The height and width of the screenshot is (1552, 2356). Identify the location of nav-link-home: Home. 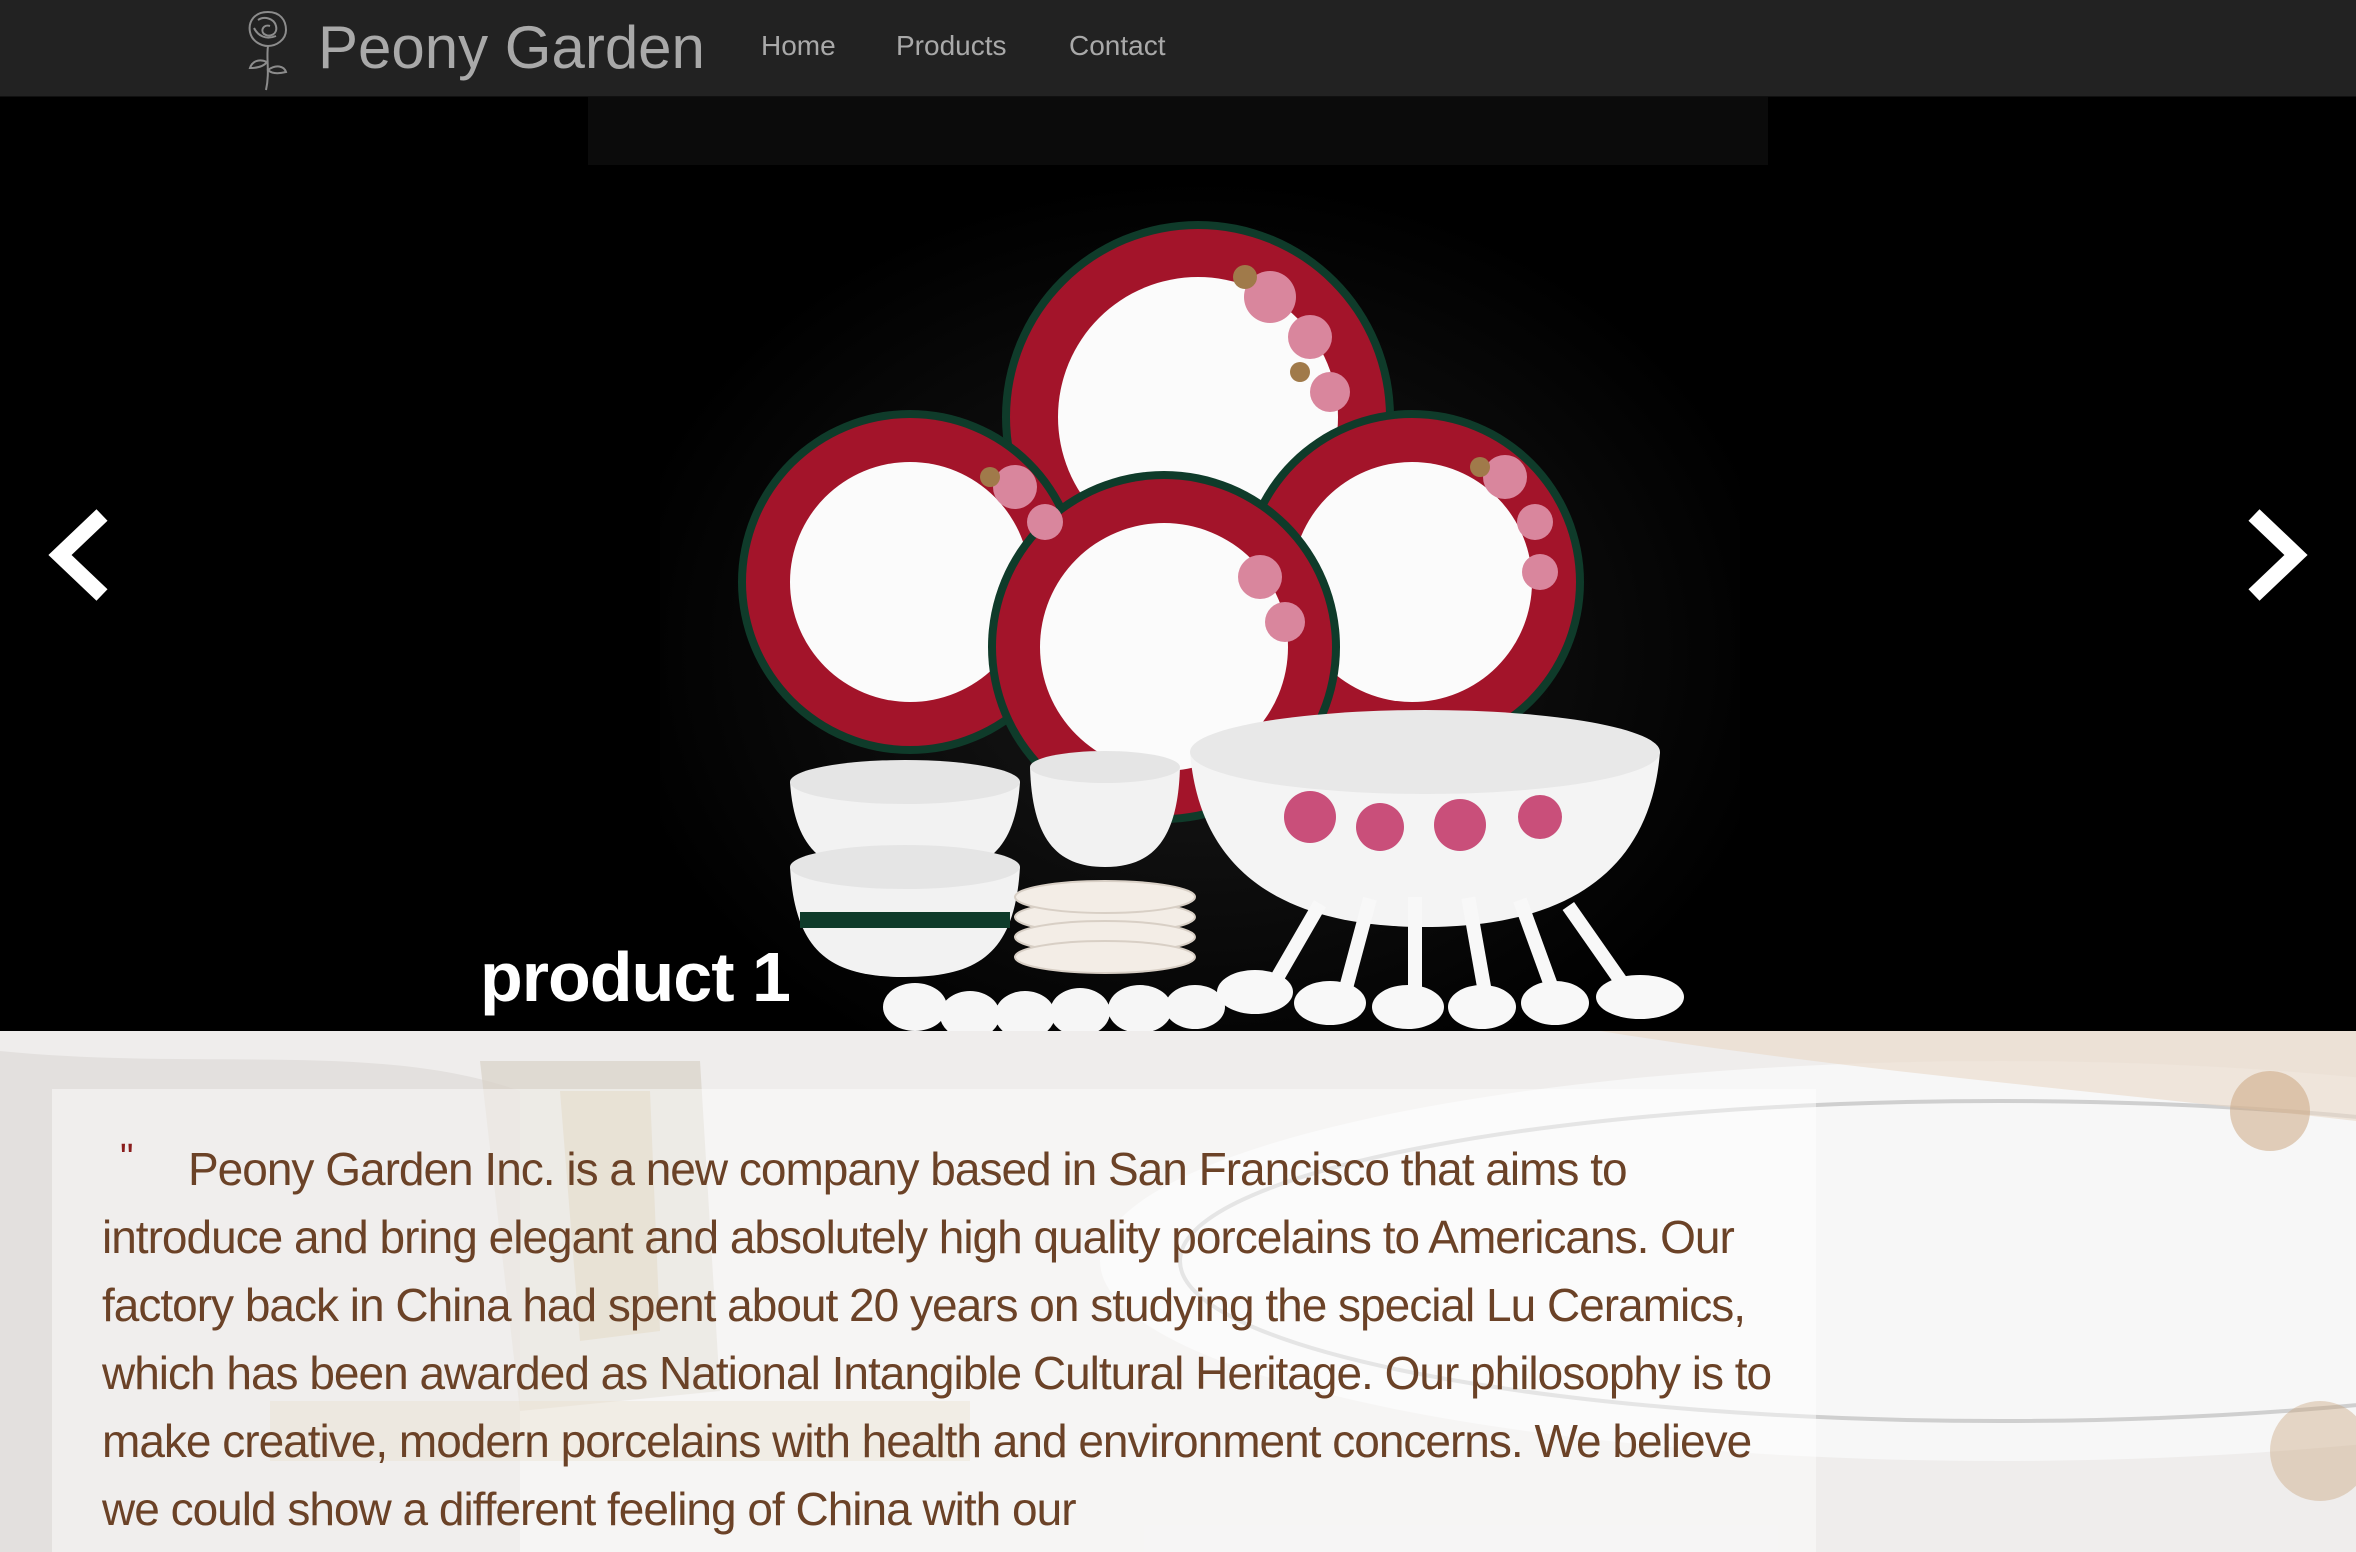
(798, 46).